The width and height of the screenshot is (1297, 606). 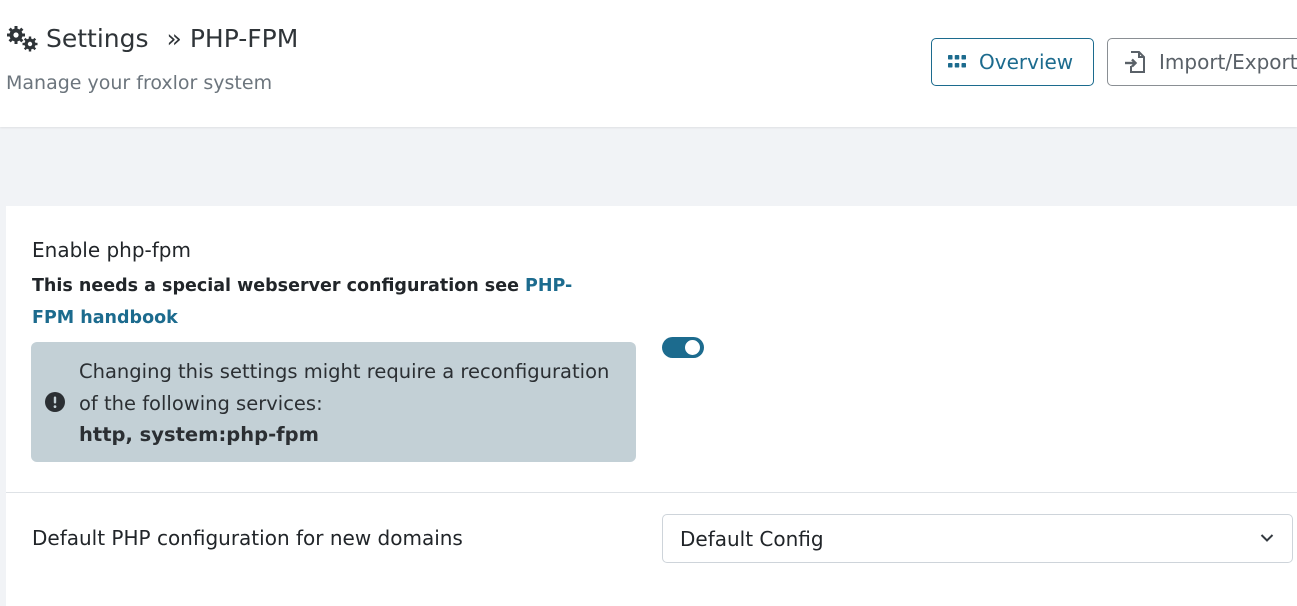 What do you see at coordinates (1135, 62) in the screenshot?
I see `file-import-icon` at bounding box center [1135, 62].